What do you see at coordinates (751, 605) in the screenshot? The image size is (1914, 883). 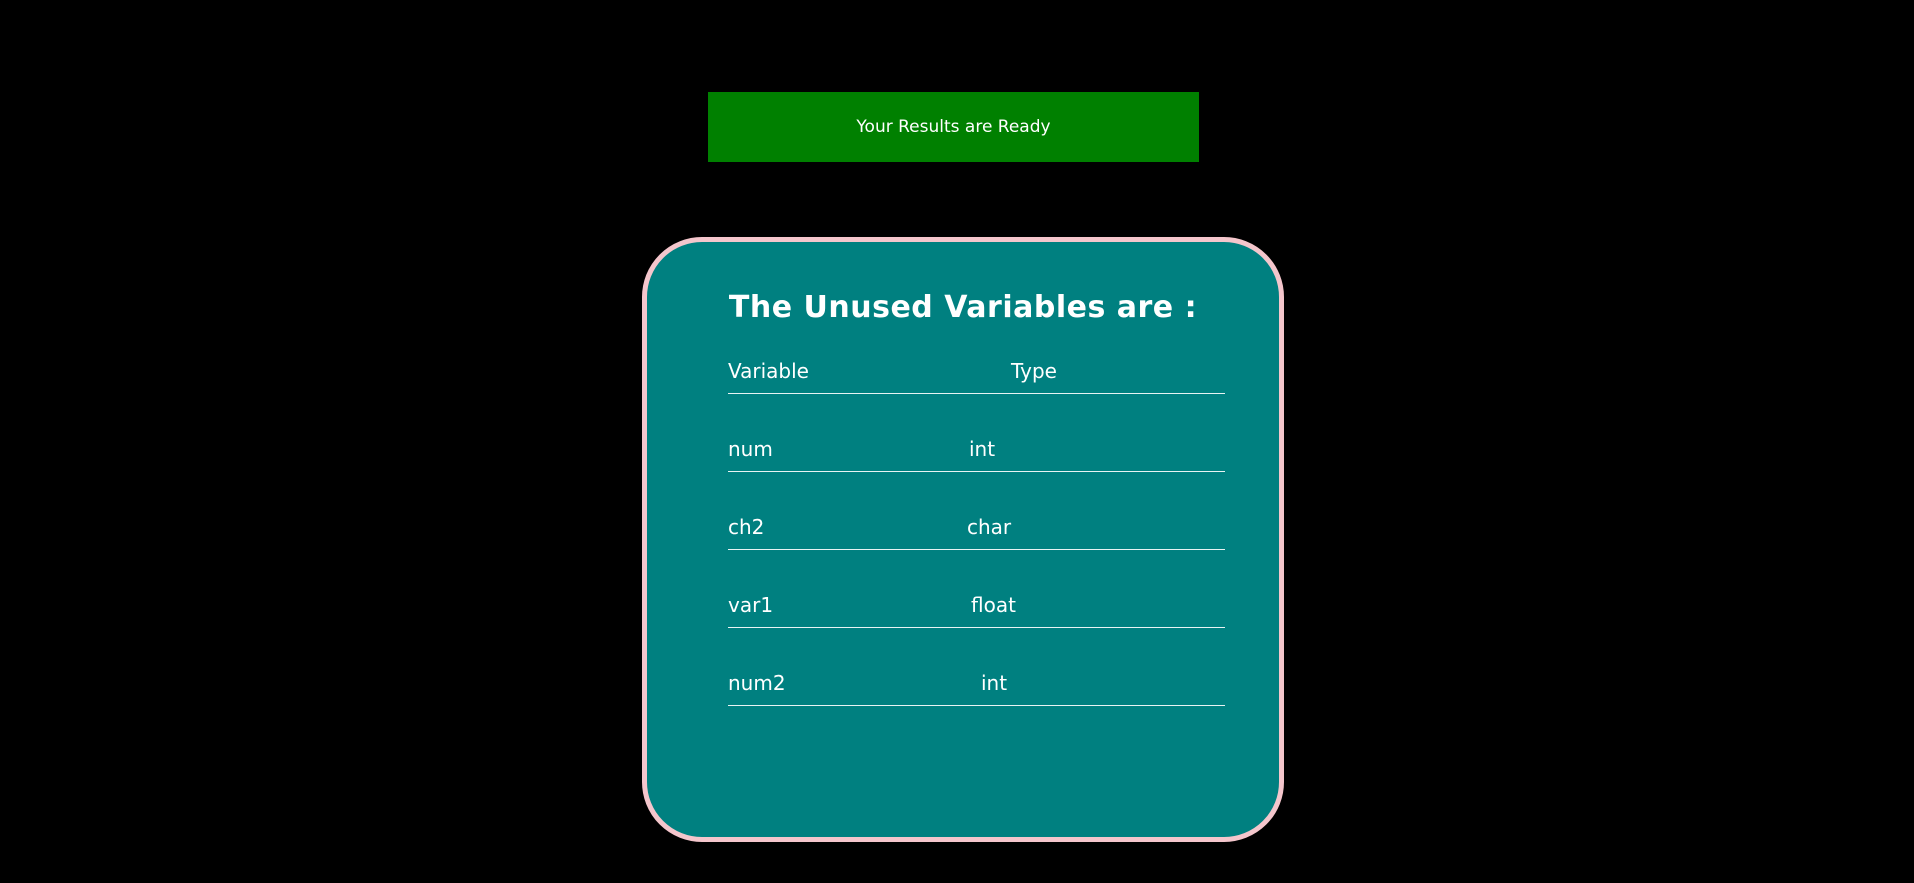 I see `variable-name: var1` at bounding box center [751, 605].